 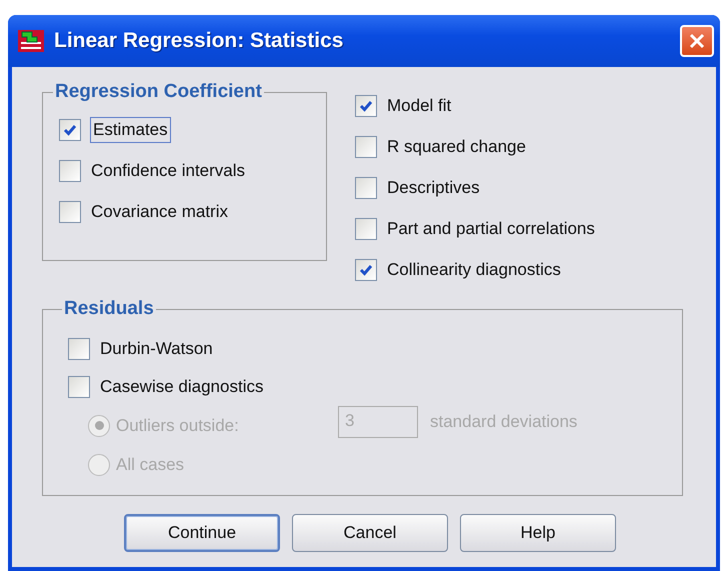 I want to click on checkbox-label: Durbin-Watson, so click(x=156, y=349).